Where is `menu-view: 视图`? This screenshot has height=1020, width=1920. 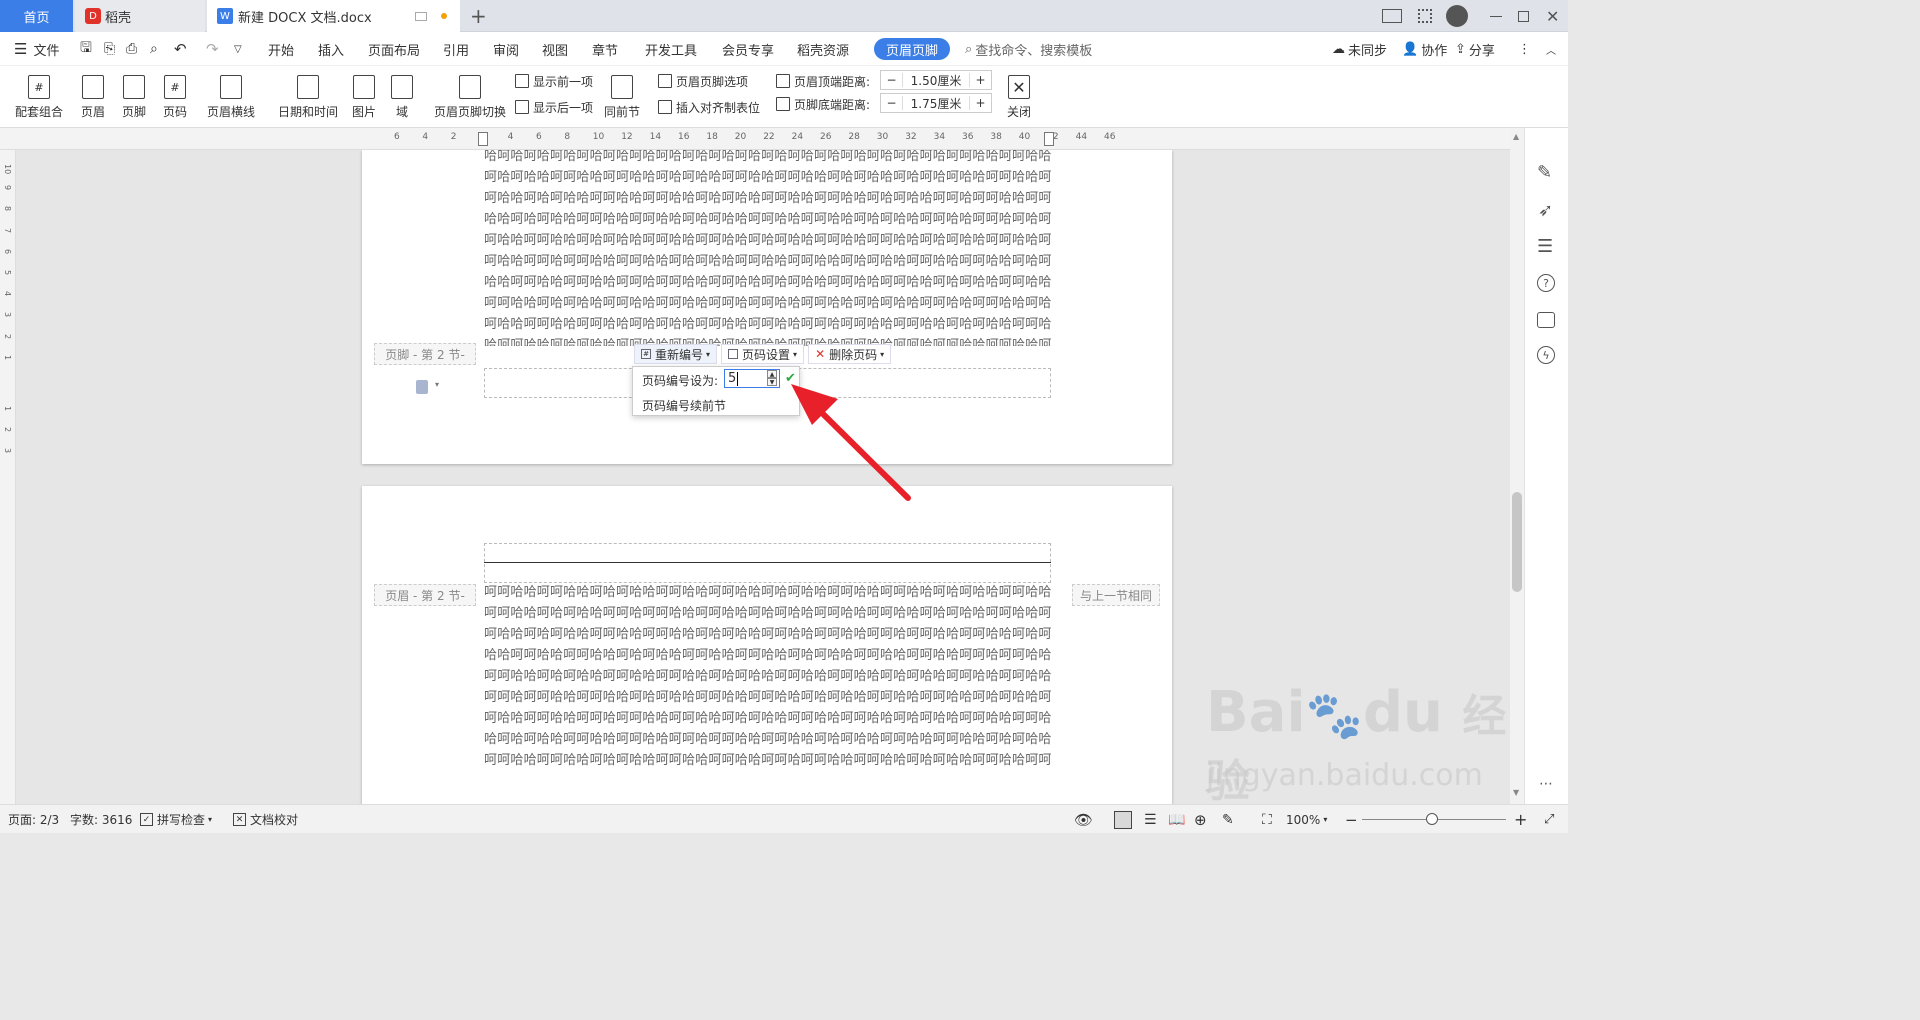
menu-view: 视图 is located at coordinates (555, 49).